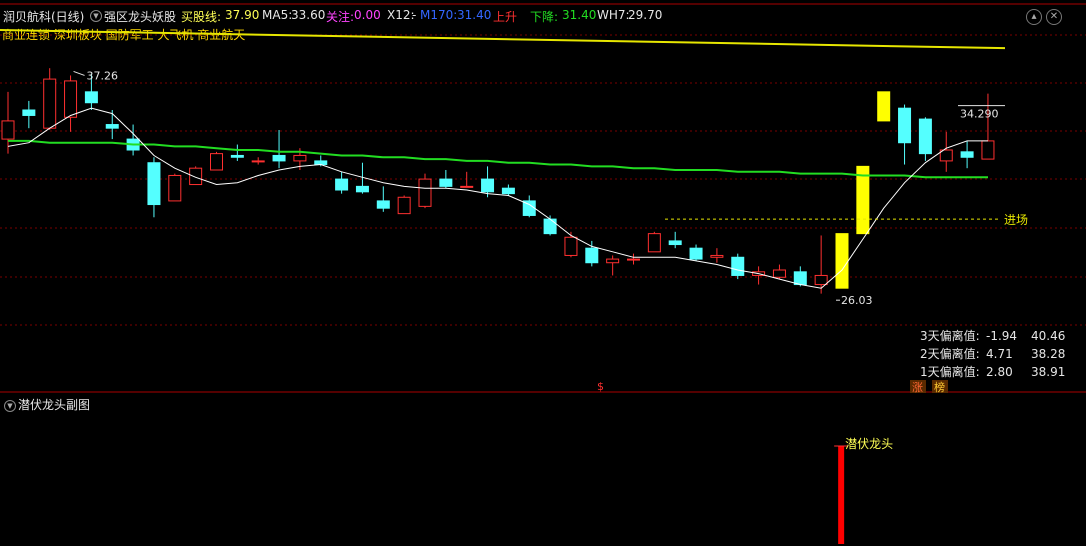 Image resolution: width=1086 pixels, height=546 pixels. Describe the element at coordinates (1048, 372) in the screenshot. I see `stat-extra-2: 38.91` at that location.